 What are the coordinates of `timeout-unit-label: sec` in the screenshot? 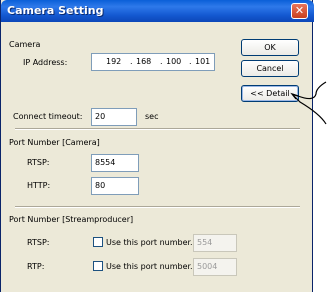 It's located at (152, 116).